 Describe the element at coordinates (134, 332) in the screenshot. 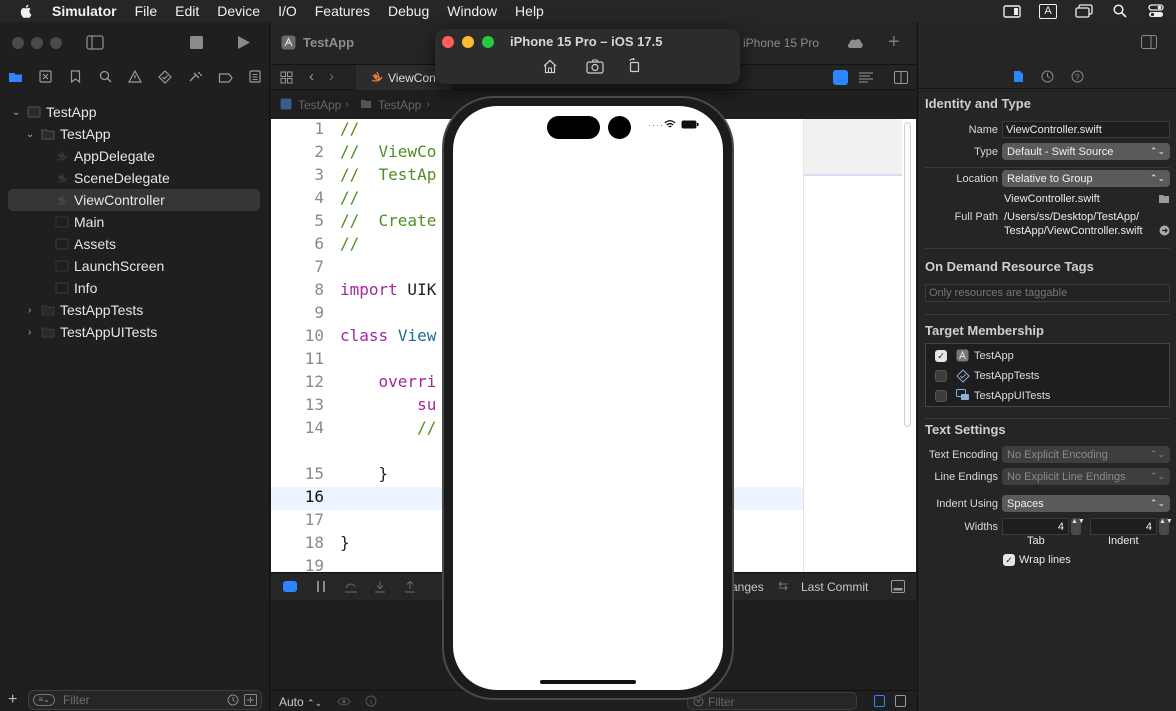

I see `tree-item-testappuitests: › TestAppUITests` at that location.